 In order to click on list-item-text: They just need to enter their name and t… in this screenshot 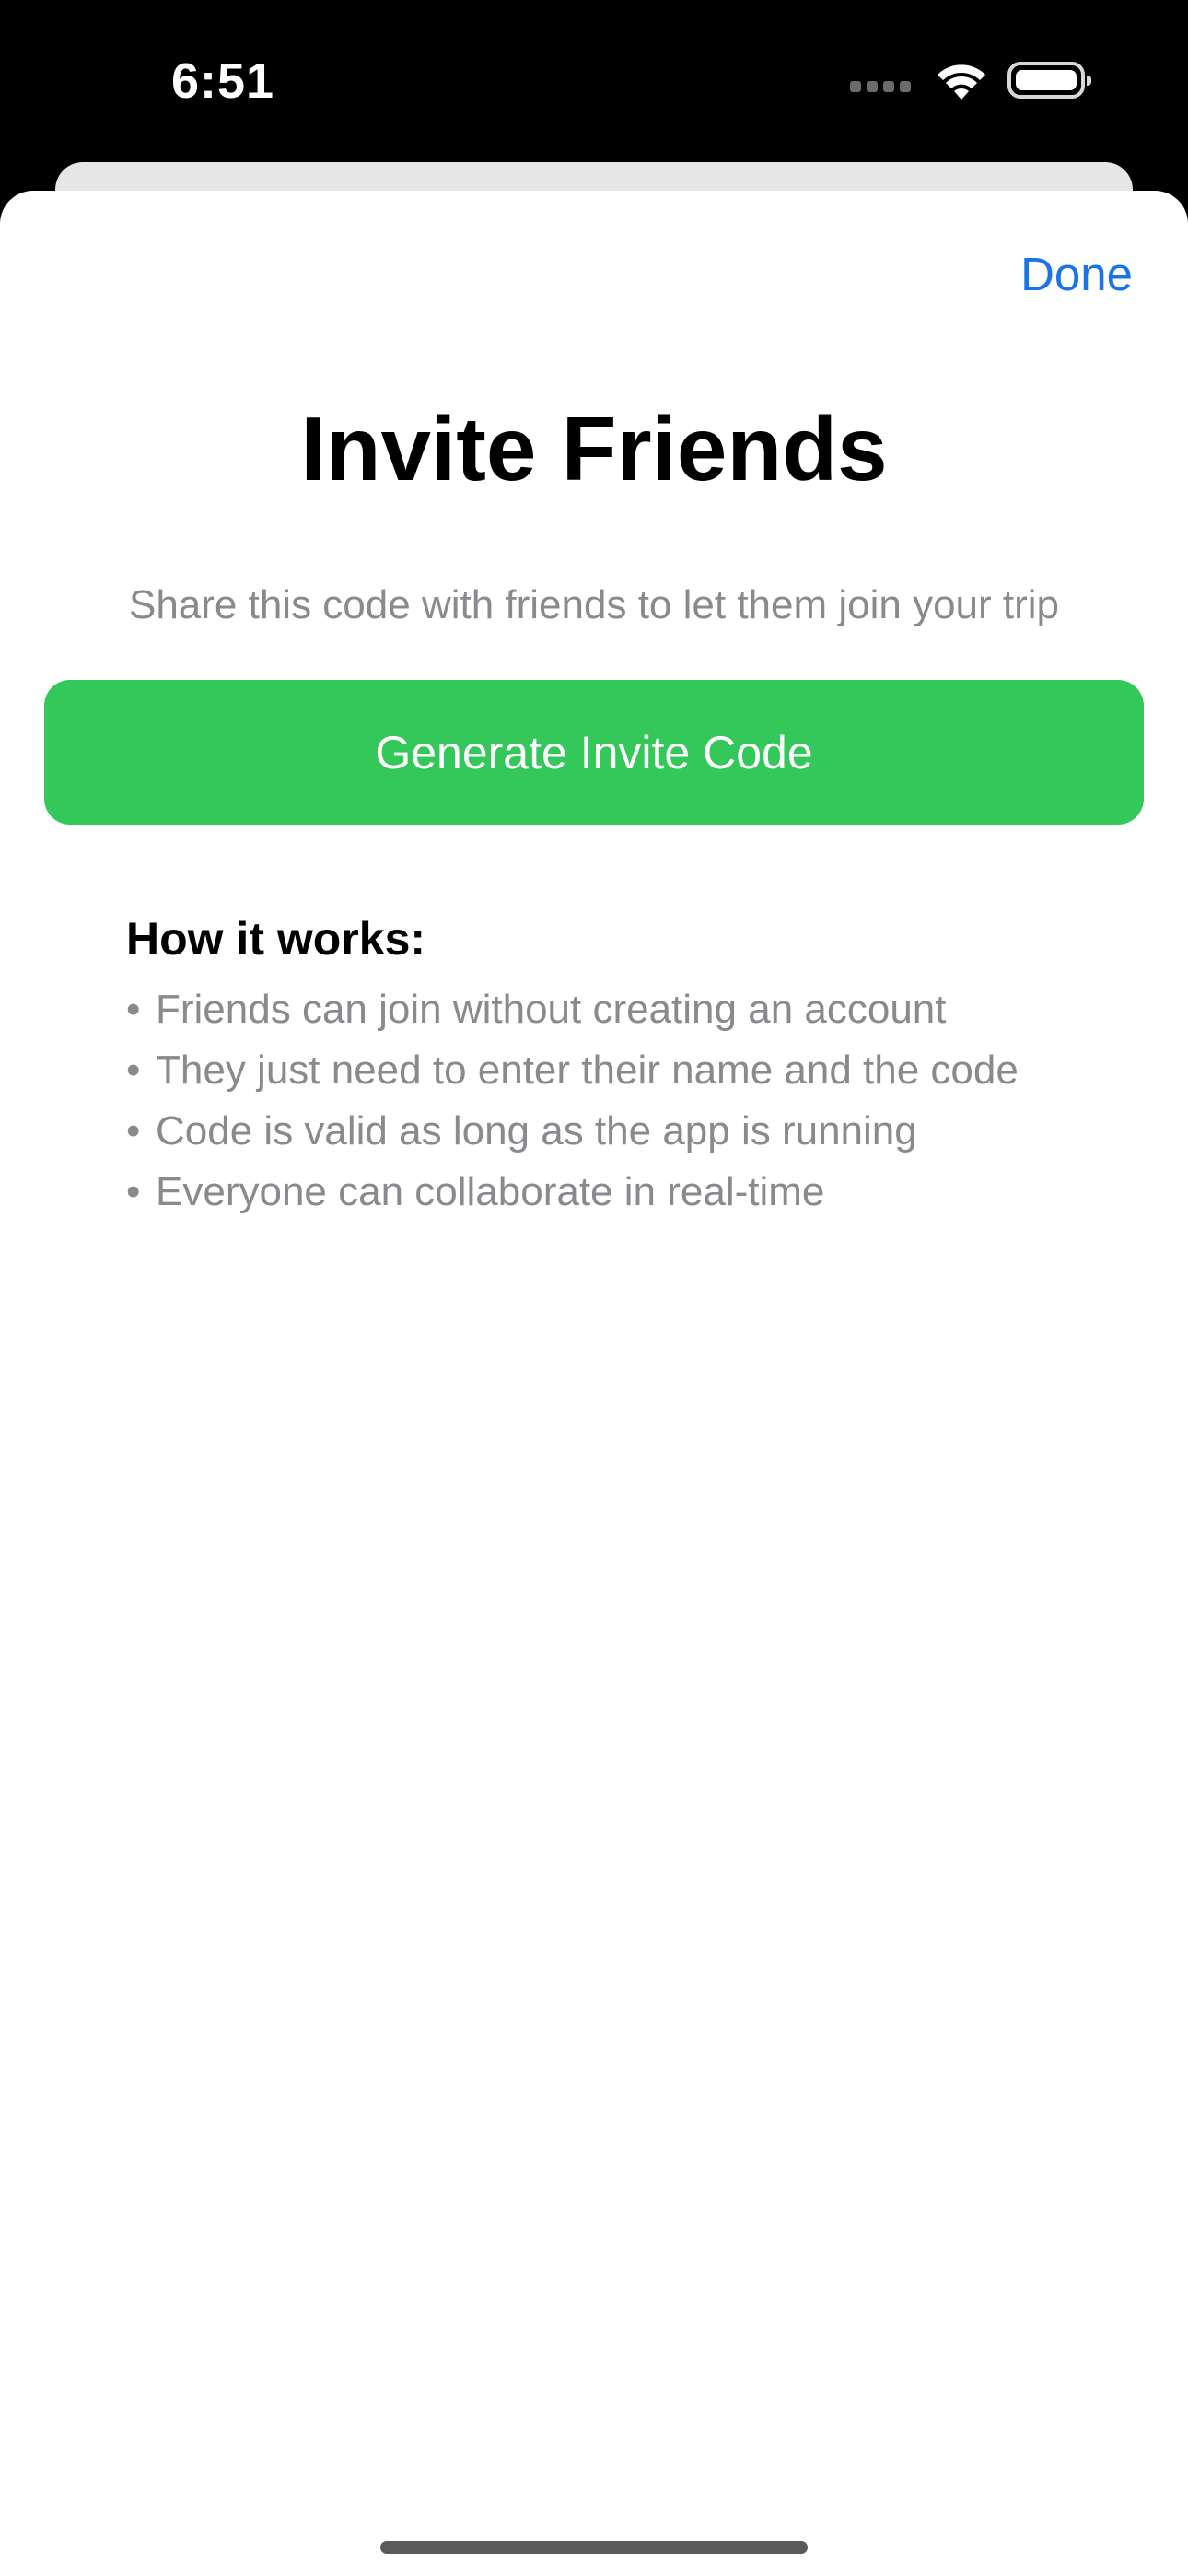, I will do `click(587, 1070)`.